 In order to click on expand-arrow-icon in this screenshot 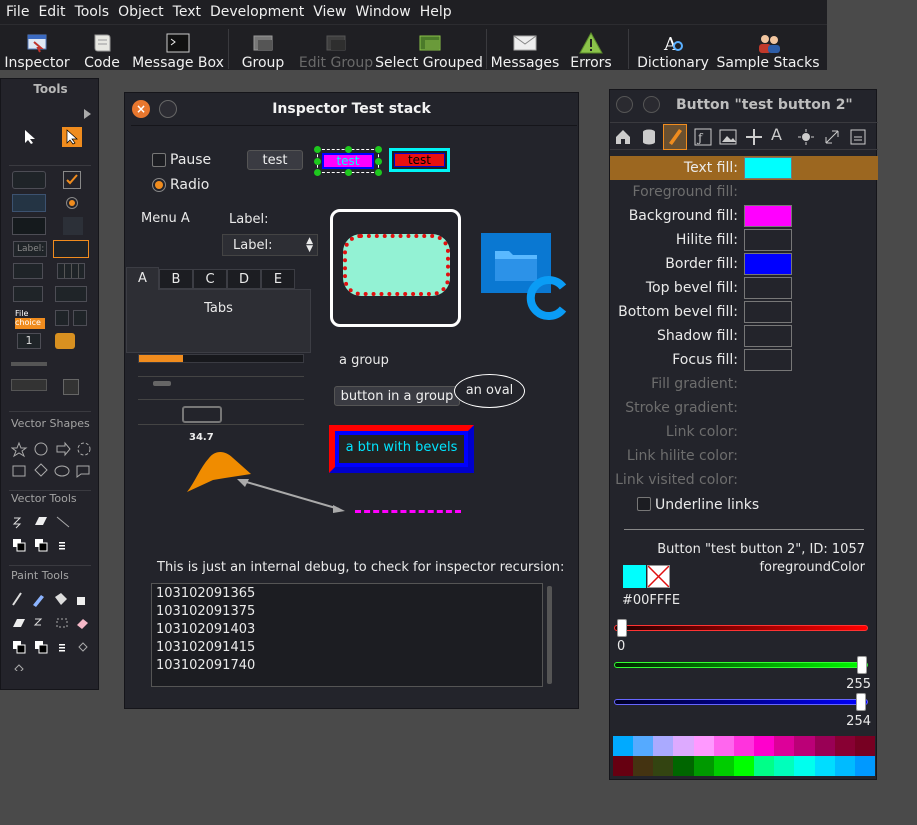, I will do `click(87, 114)`.